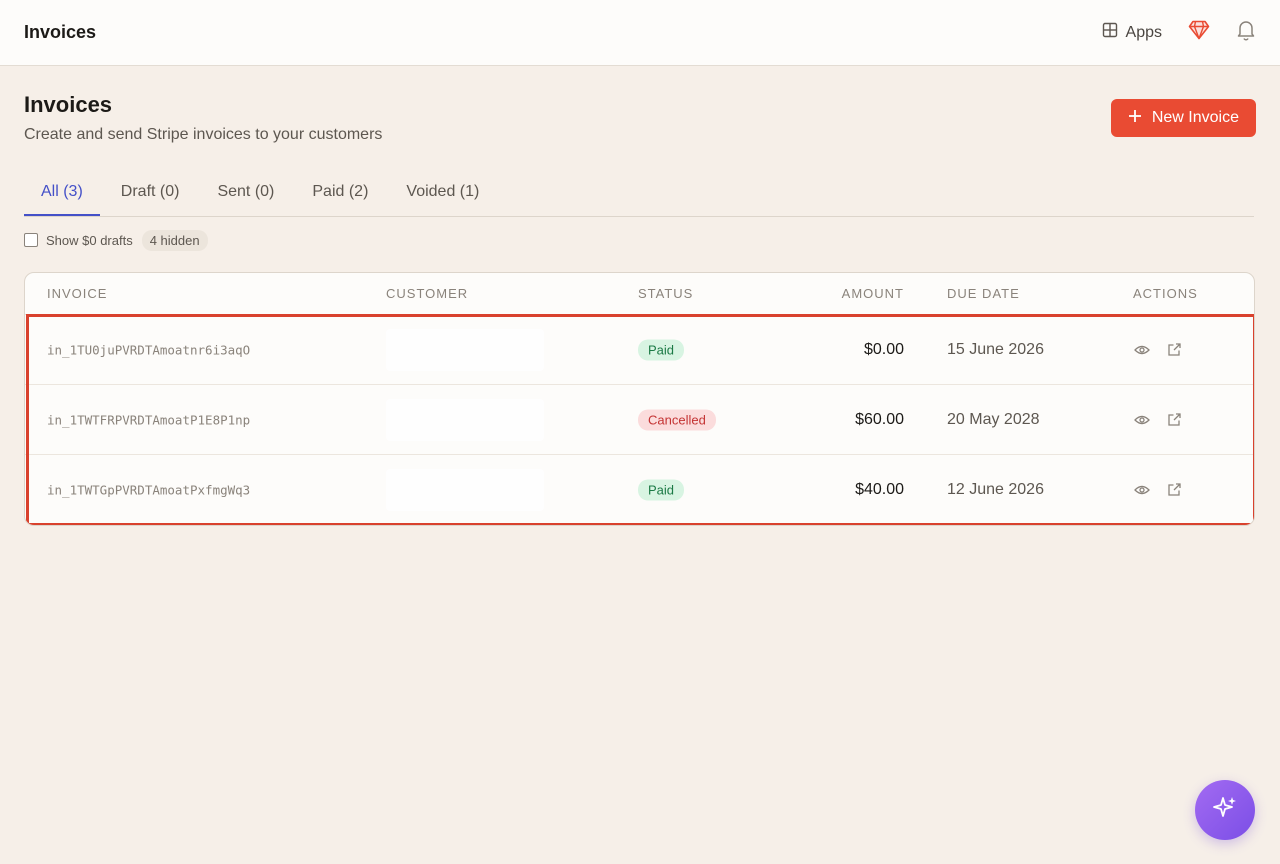 The height and width of the screenshot is (864, 1280). What do you see at coordinates (174, 240) in the screenshot?
I see `hidden-count-badge: 4 hidden` at bounding box center [174, 240].